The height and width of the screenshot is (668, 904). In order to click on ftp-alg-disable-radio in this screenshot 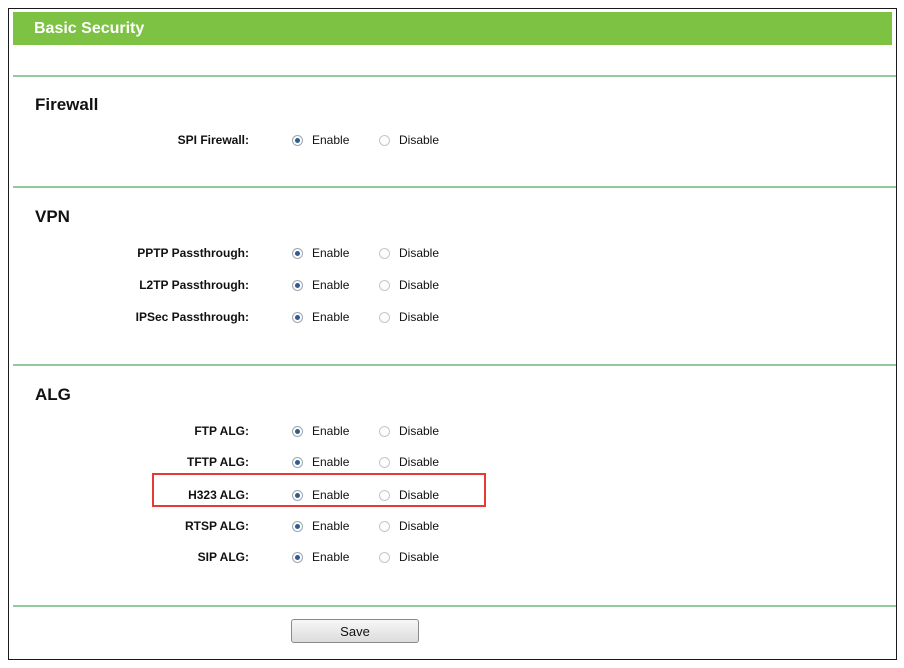, I will do `click(384, 431)`.